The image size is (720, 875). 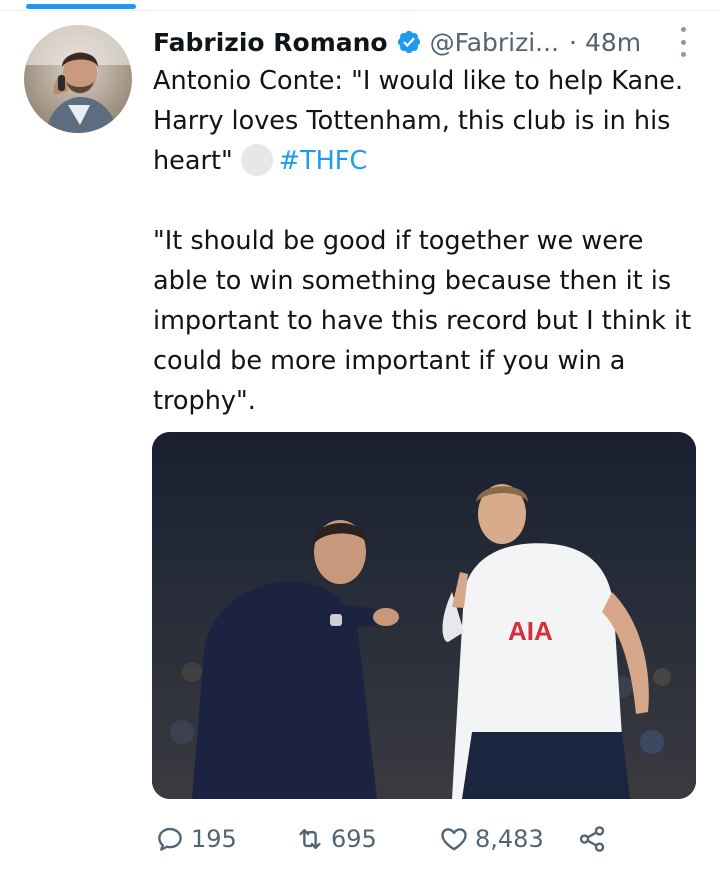 I want to click on heart-icon, so click(x=454, y=839).